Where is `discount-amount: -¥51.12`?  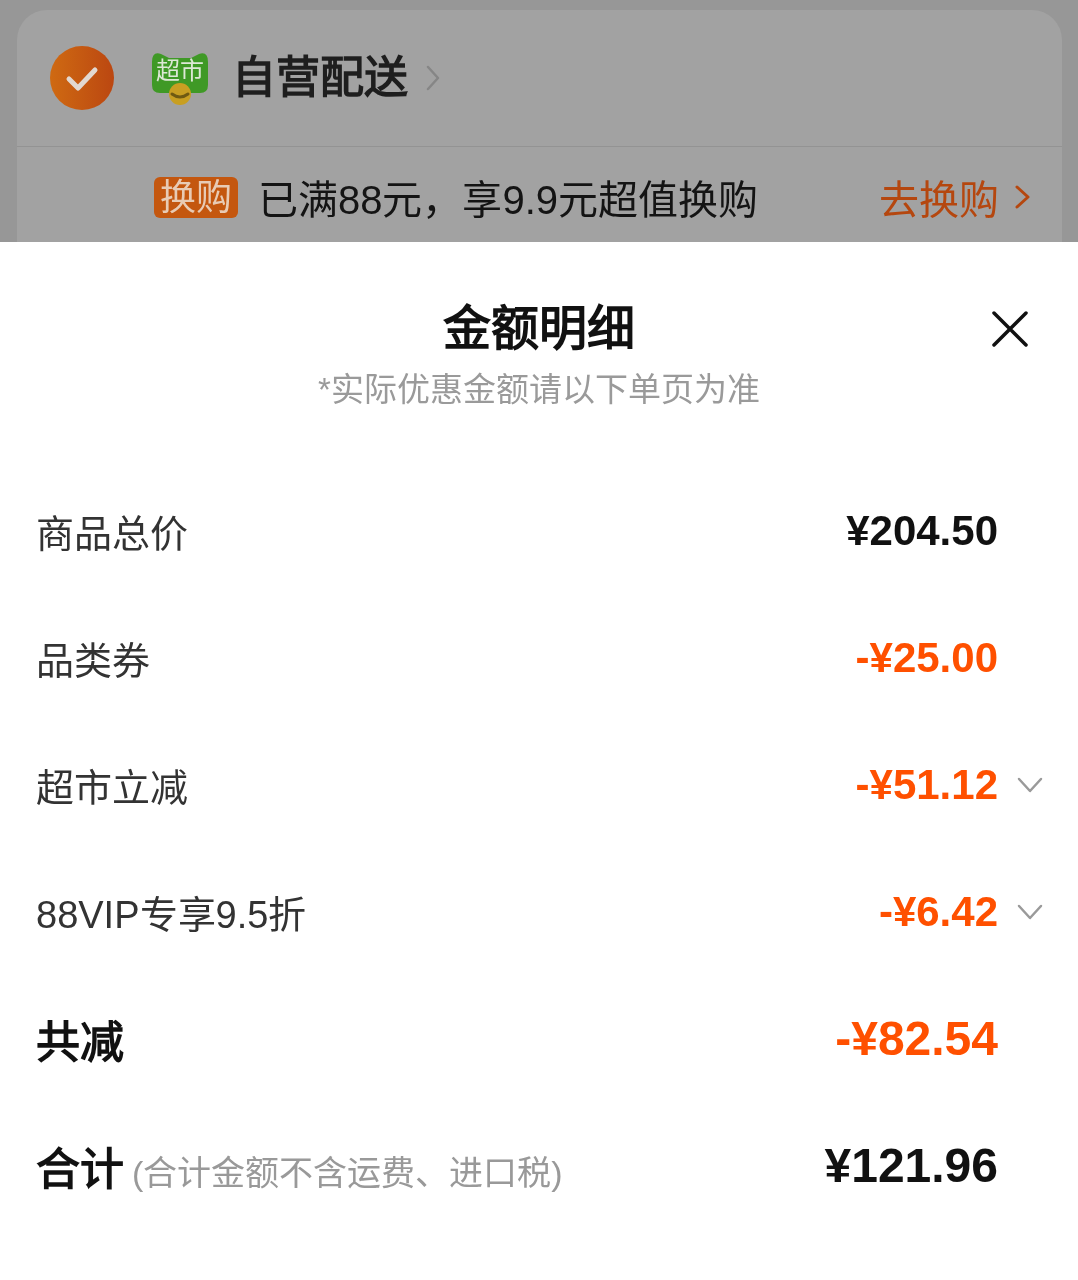
discount-amount: -¥51.12 is located at coordinates (926, 784).